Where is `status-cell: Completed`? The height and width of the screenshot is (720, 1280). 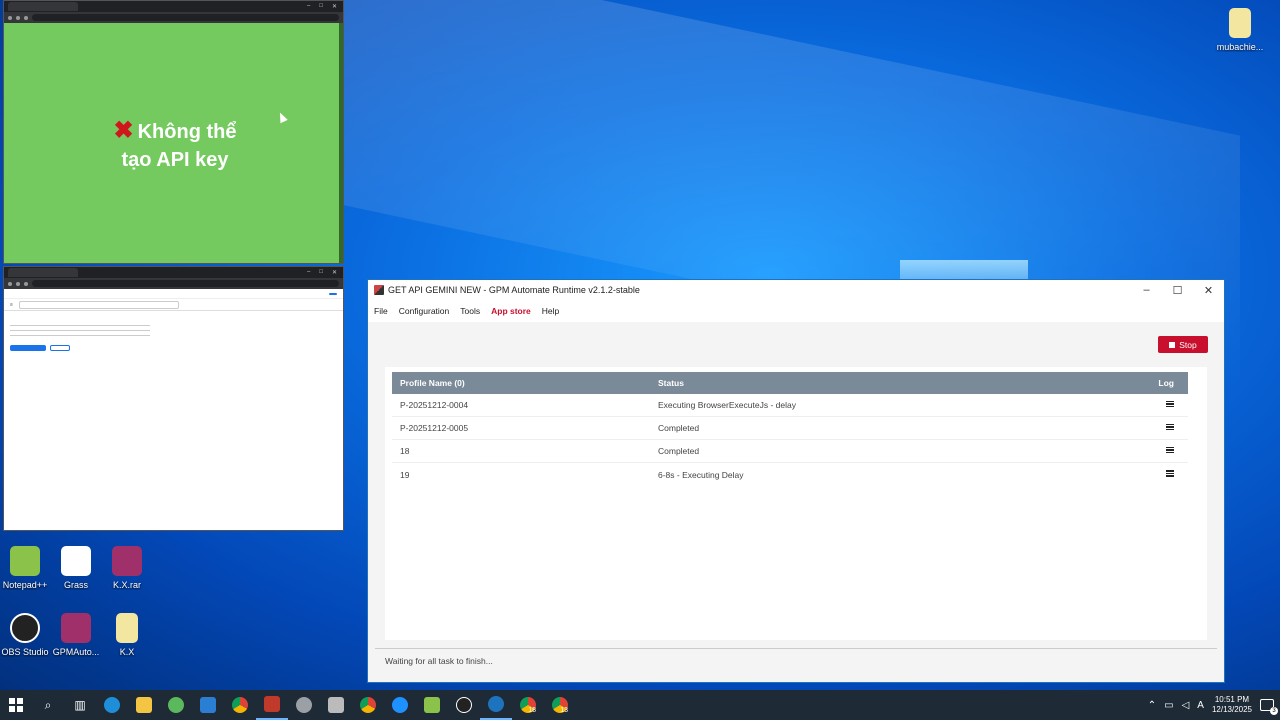
status-cell: Completed is located at coordinates (679, 451).